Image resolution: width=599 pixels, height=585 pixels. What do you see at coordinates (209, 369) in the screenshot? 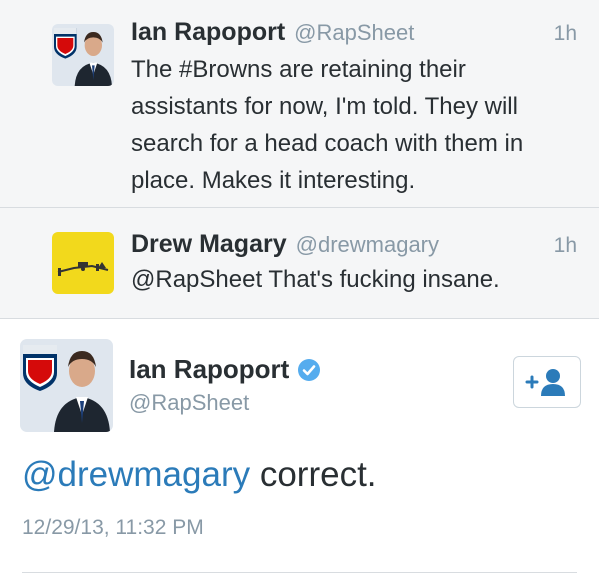
I see `main-author-name: Ian Rapoport` at bounding box center [209, 369].